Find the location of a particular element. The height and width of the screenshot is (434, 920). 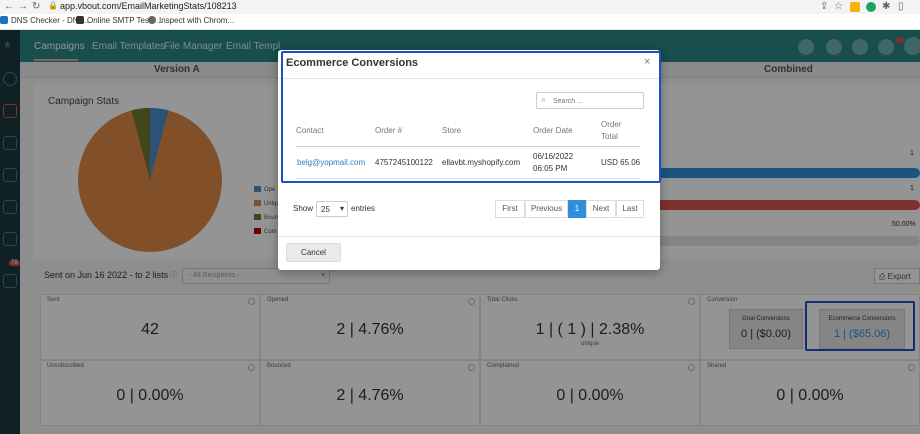

col-order: Order # is located at coordinates (388, 130).